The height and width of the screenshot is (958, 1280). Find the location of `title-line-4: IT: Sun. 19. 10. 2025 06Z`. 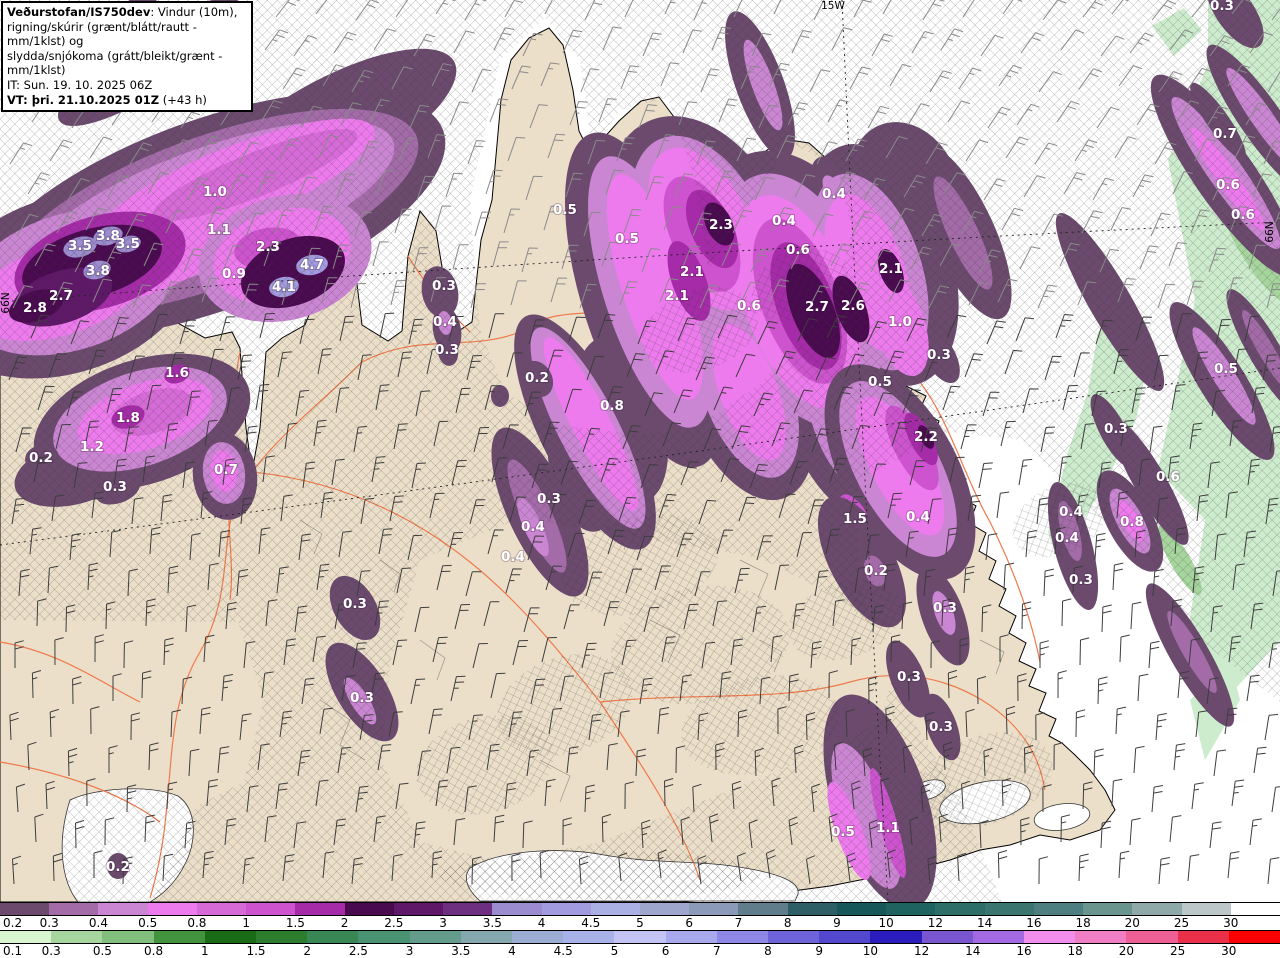

title-line-4: IT: Sun. 19. 10. 2025 06Z is located at coordinates (80, 84).